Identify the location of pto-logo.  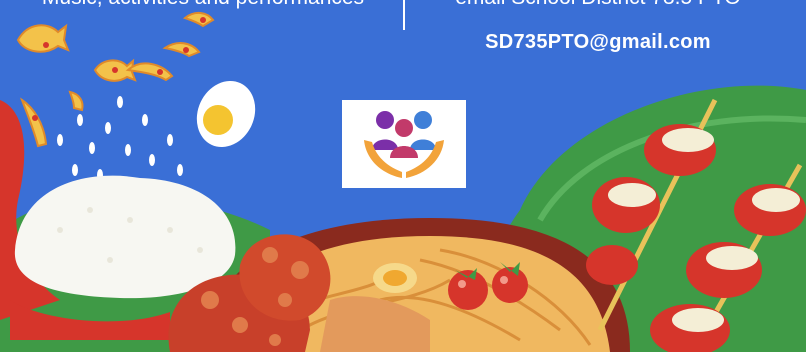
(404, 144).